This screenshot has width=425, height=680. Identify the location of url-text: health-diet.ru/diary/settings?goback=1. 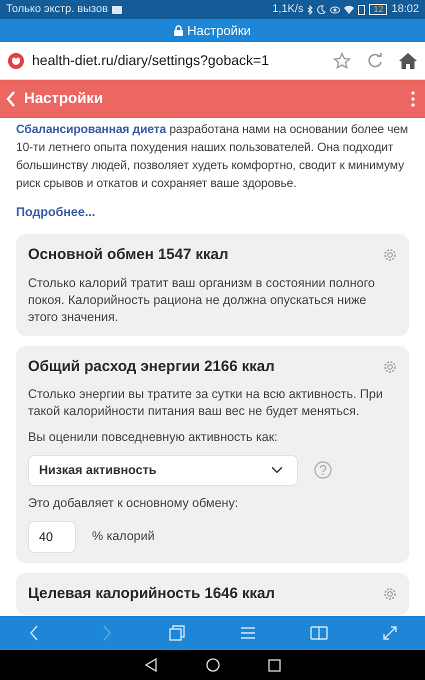
(150, 60).